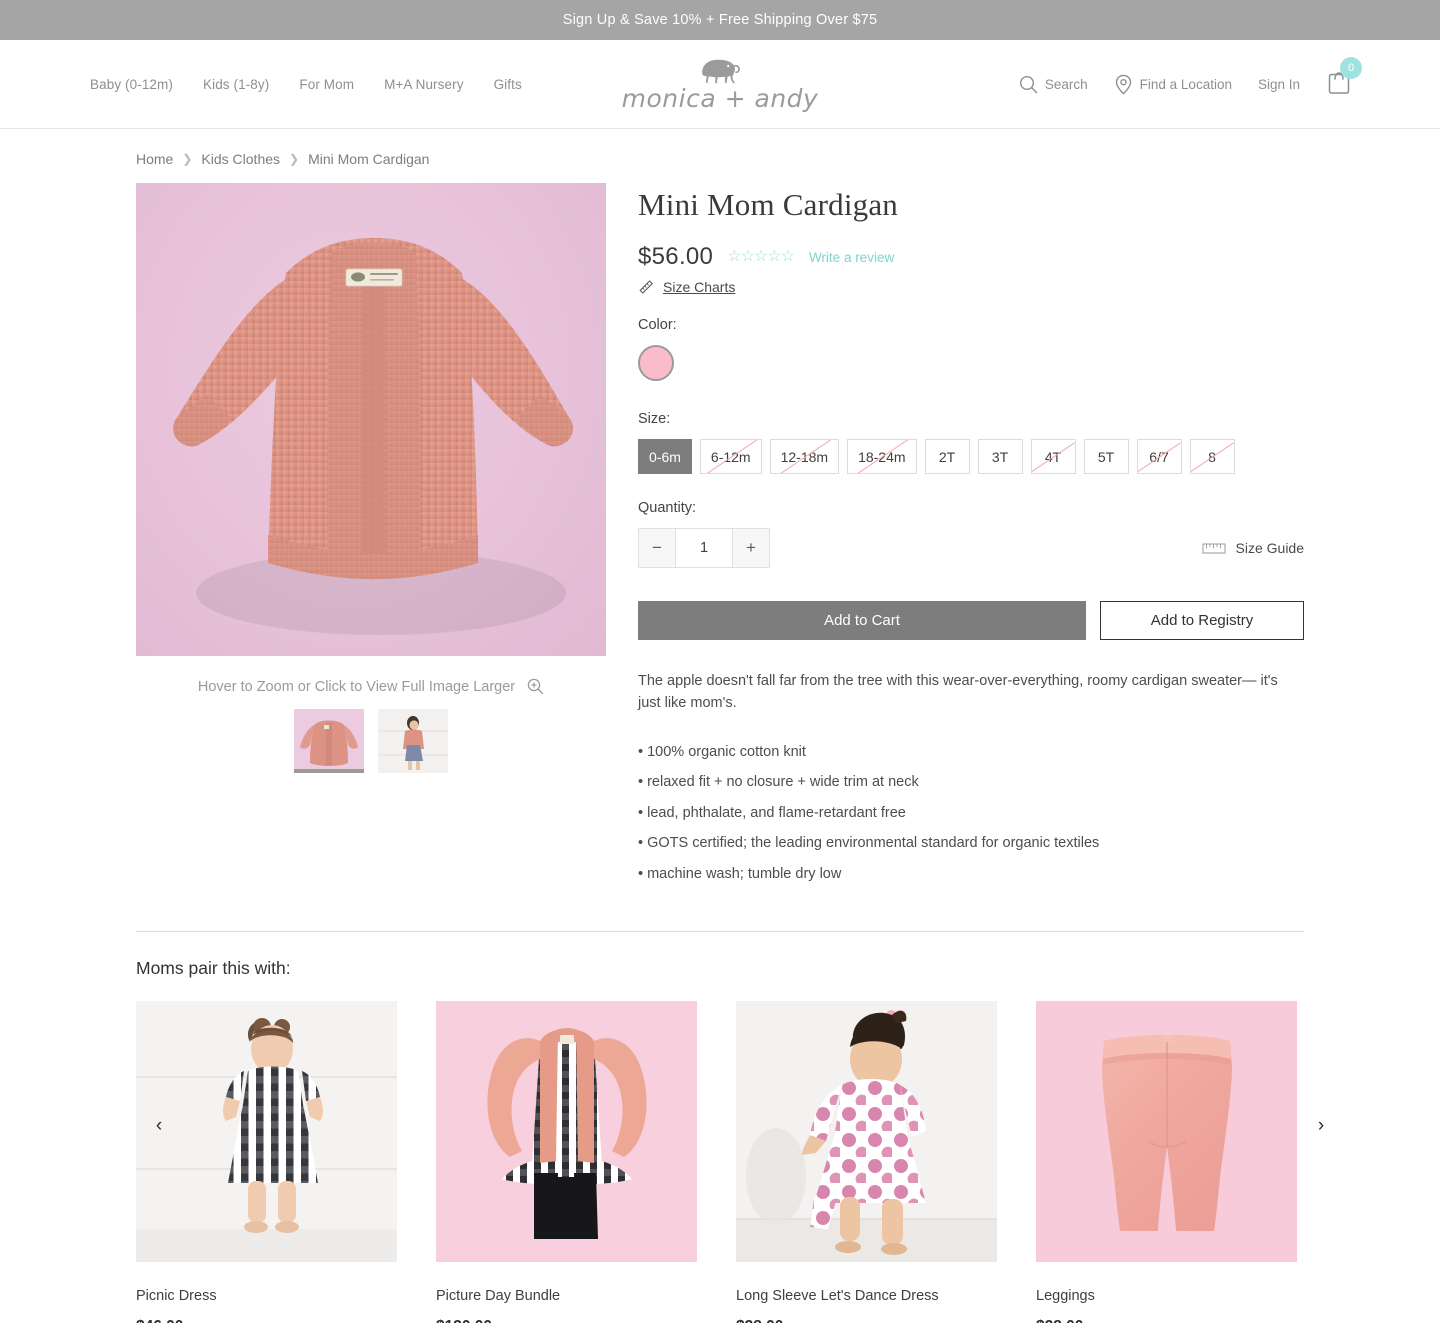 This screenshot has width=1440, height=1323. I want to click on cart-count-badge: 0, so click(1351, 68).